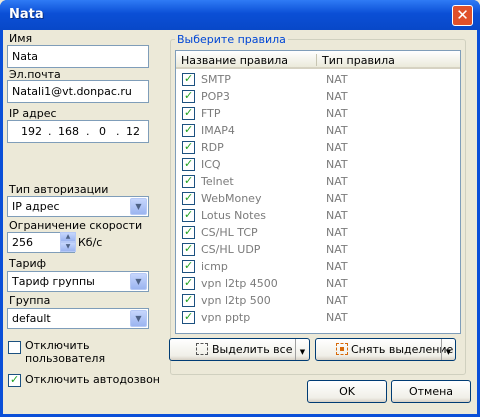  I want to click on ip-octet-3: 0, so click(102, 131).